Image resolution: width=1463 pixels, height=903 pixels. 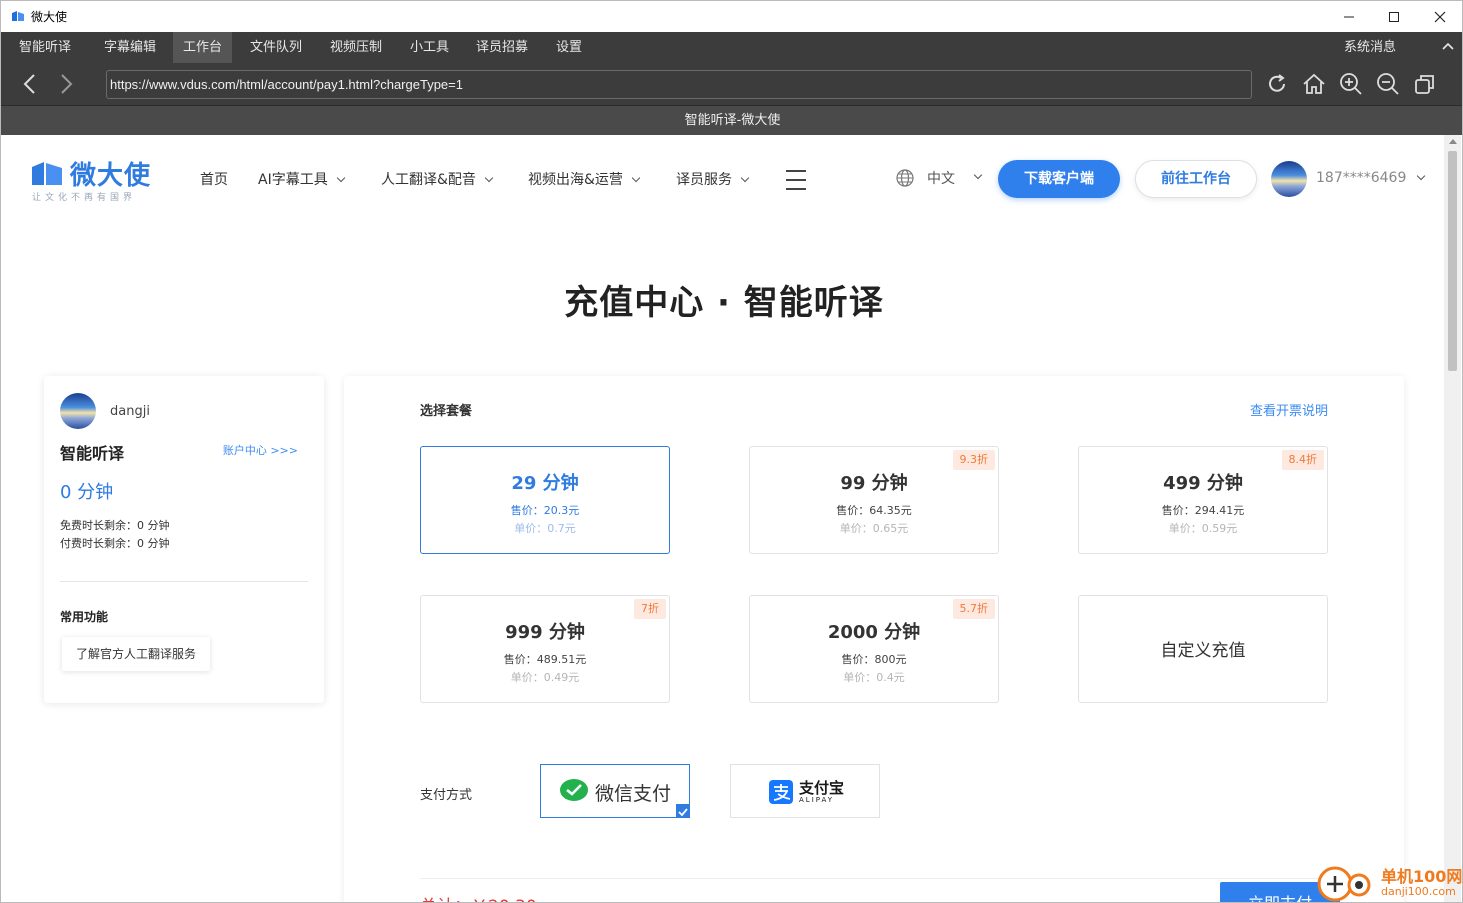 What do you see at coordinates (130, 411) in the screenshot?
I see `account-username: dangji` at bounding box center [130, 411].